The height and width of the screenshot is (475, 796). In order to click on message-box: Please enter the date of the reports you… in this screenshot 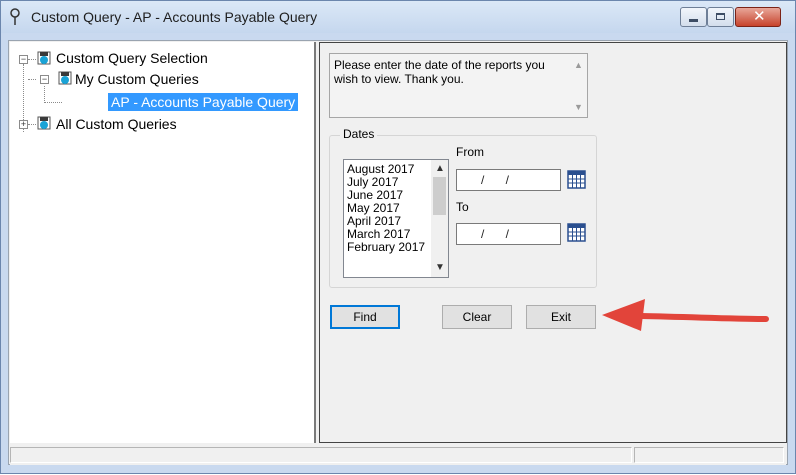, I will do `click(458, 85)`.